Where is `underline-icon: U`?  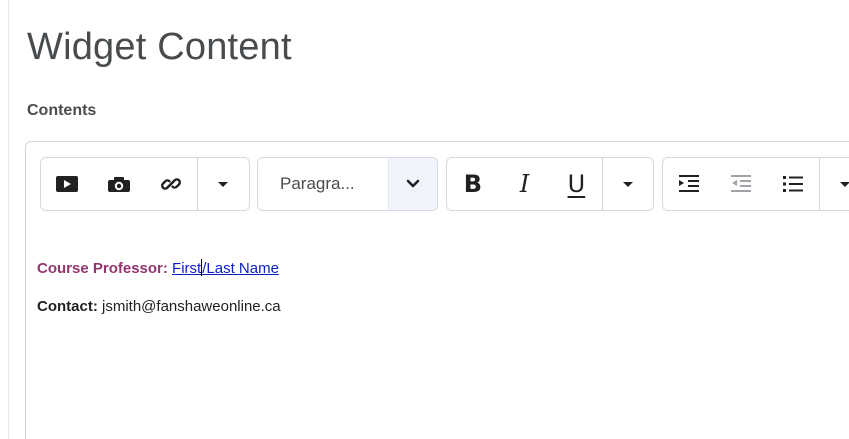 underline-icon: U is located at coordinates (576, 184).